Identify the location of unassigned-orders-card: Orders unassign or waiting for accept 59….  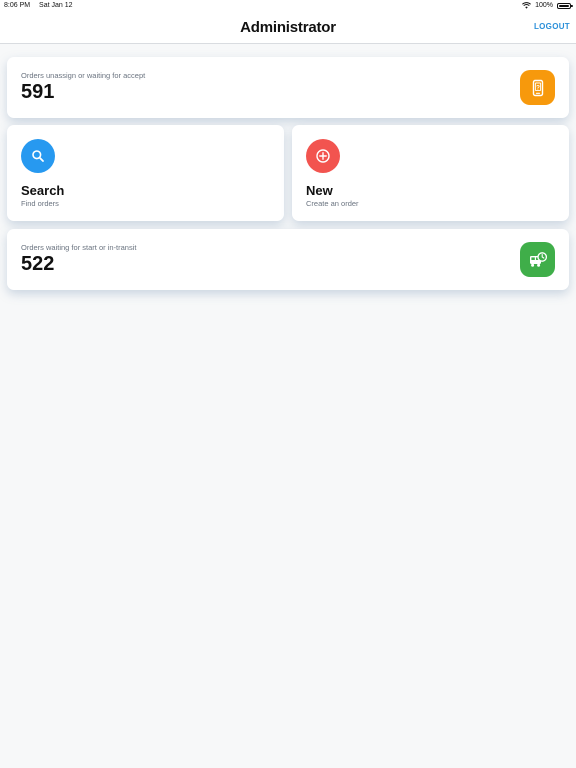
(288, 87).